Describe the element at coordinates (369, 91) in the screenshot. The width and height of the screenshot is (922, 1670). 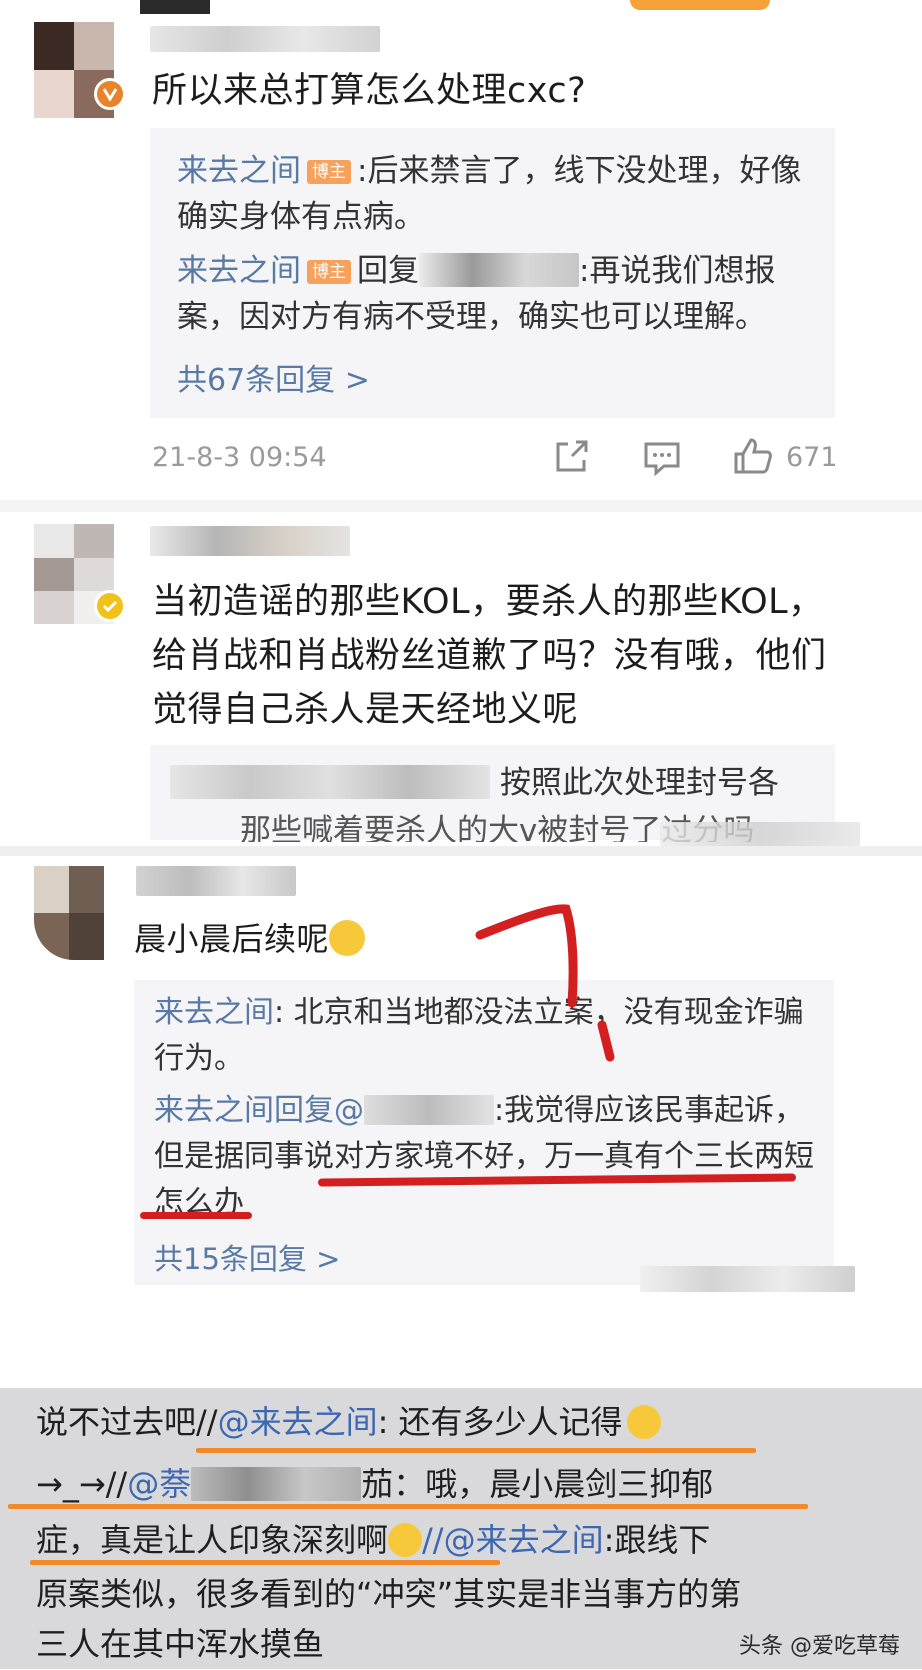
I see `comment-text: 所以来总打算怎么处理cxc?` at that location.